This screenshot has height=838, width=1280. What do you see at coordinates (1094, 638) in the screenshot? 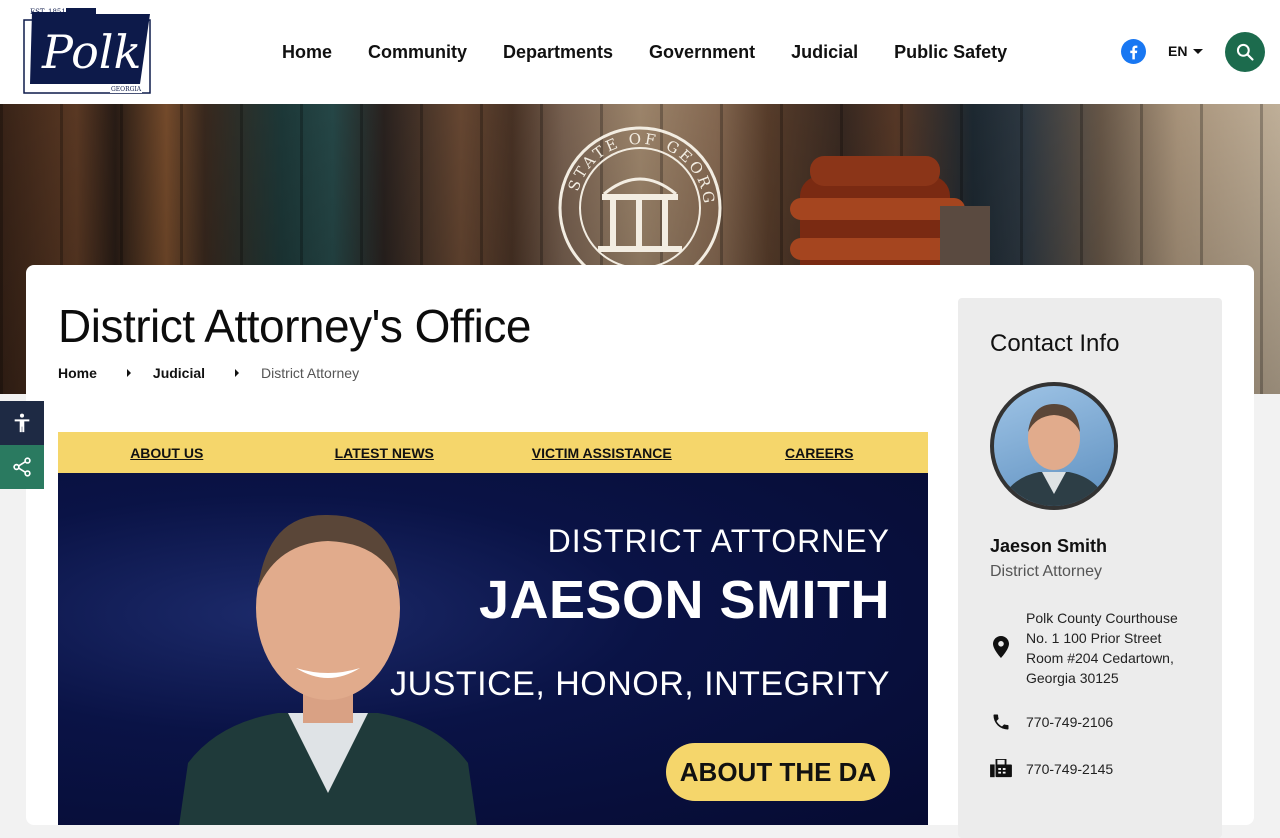
I see `address-line: No. 1 100 Prior Street` at bounding box center [1094, 638].